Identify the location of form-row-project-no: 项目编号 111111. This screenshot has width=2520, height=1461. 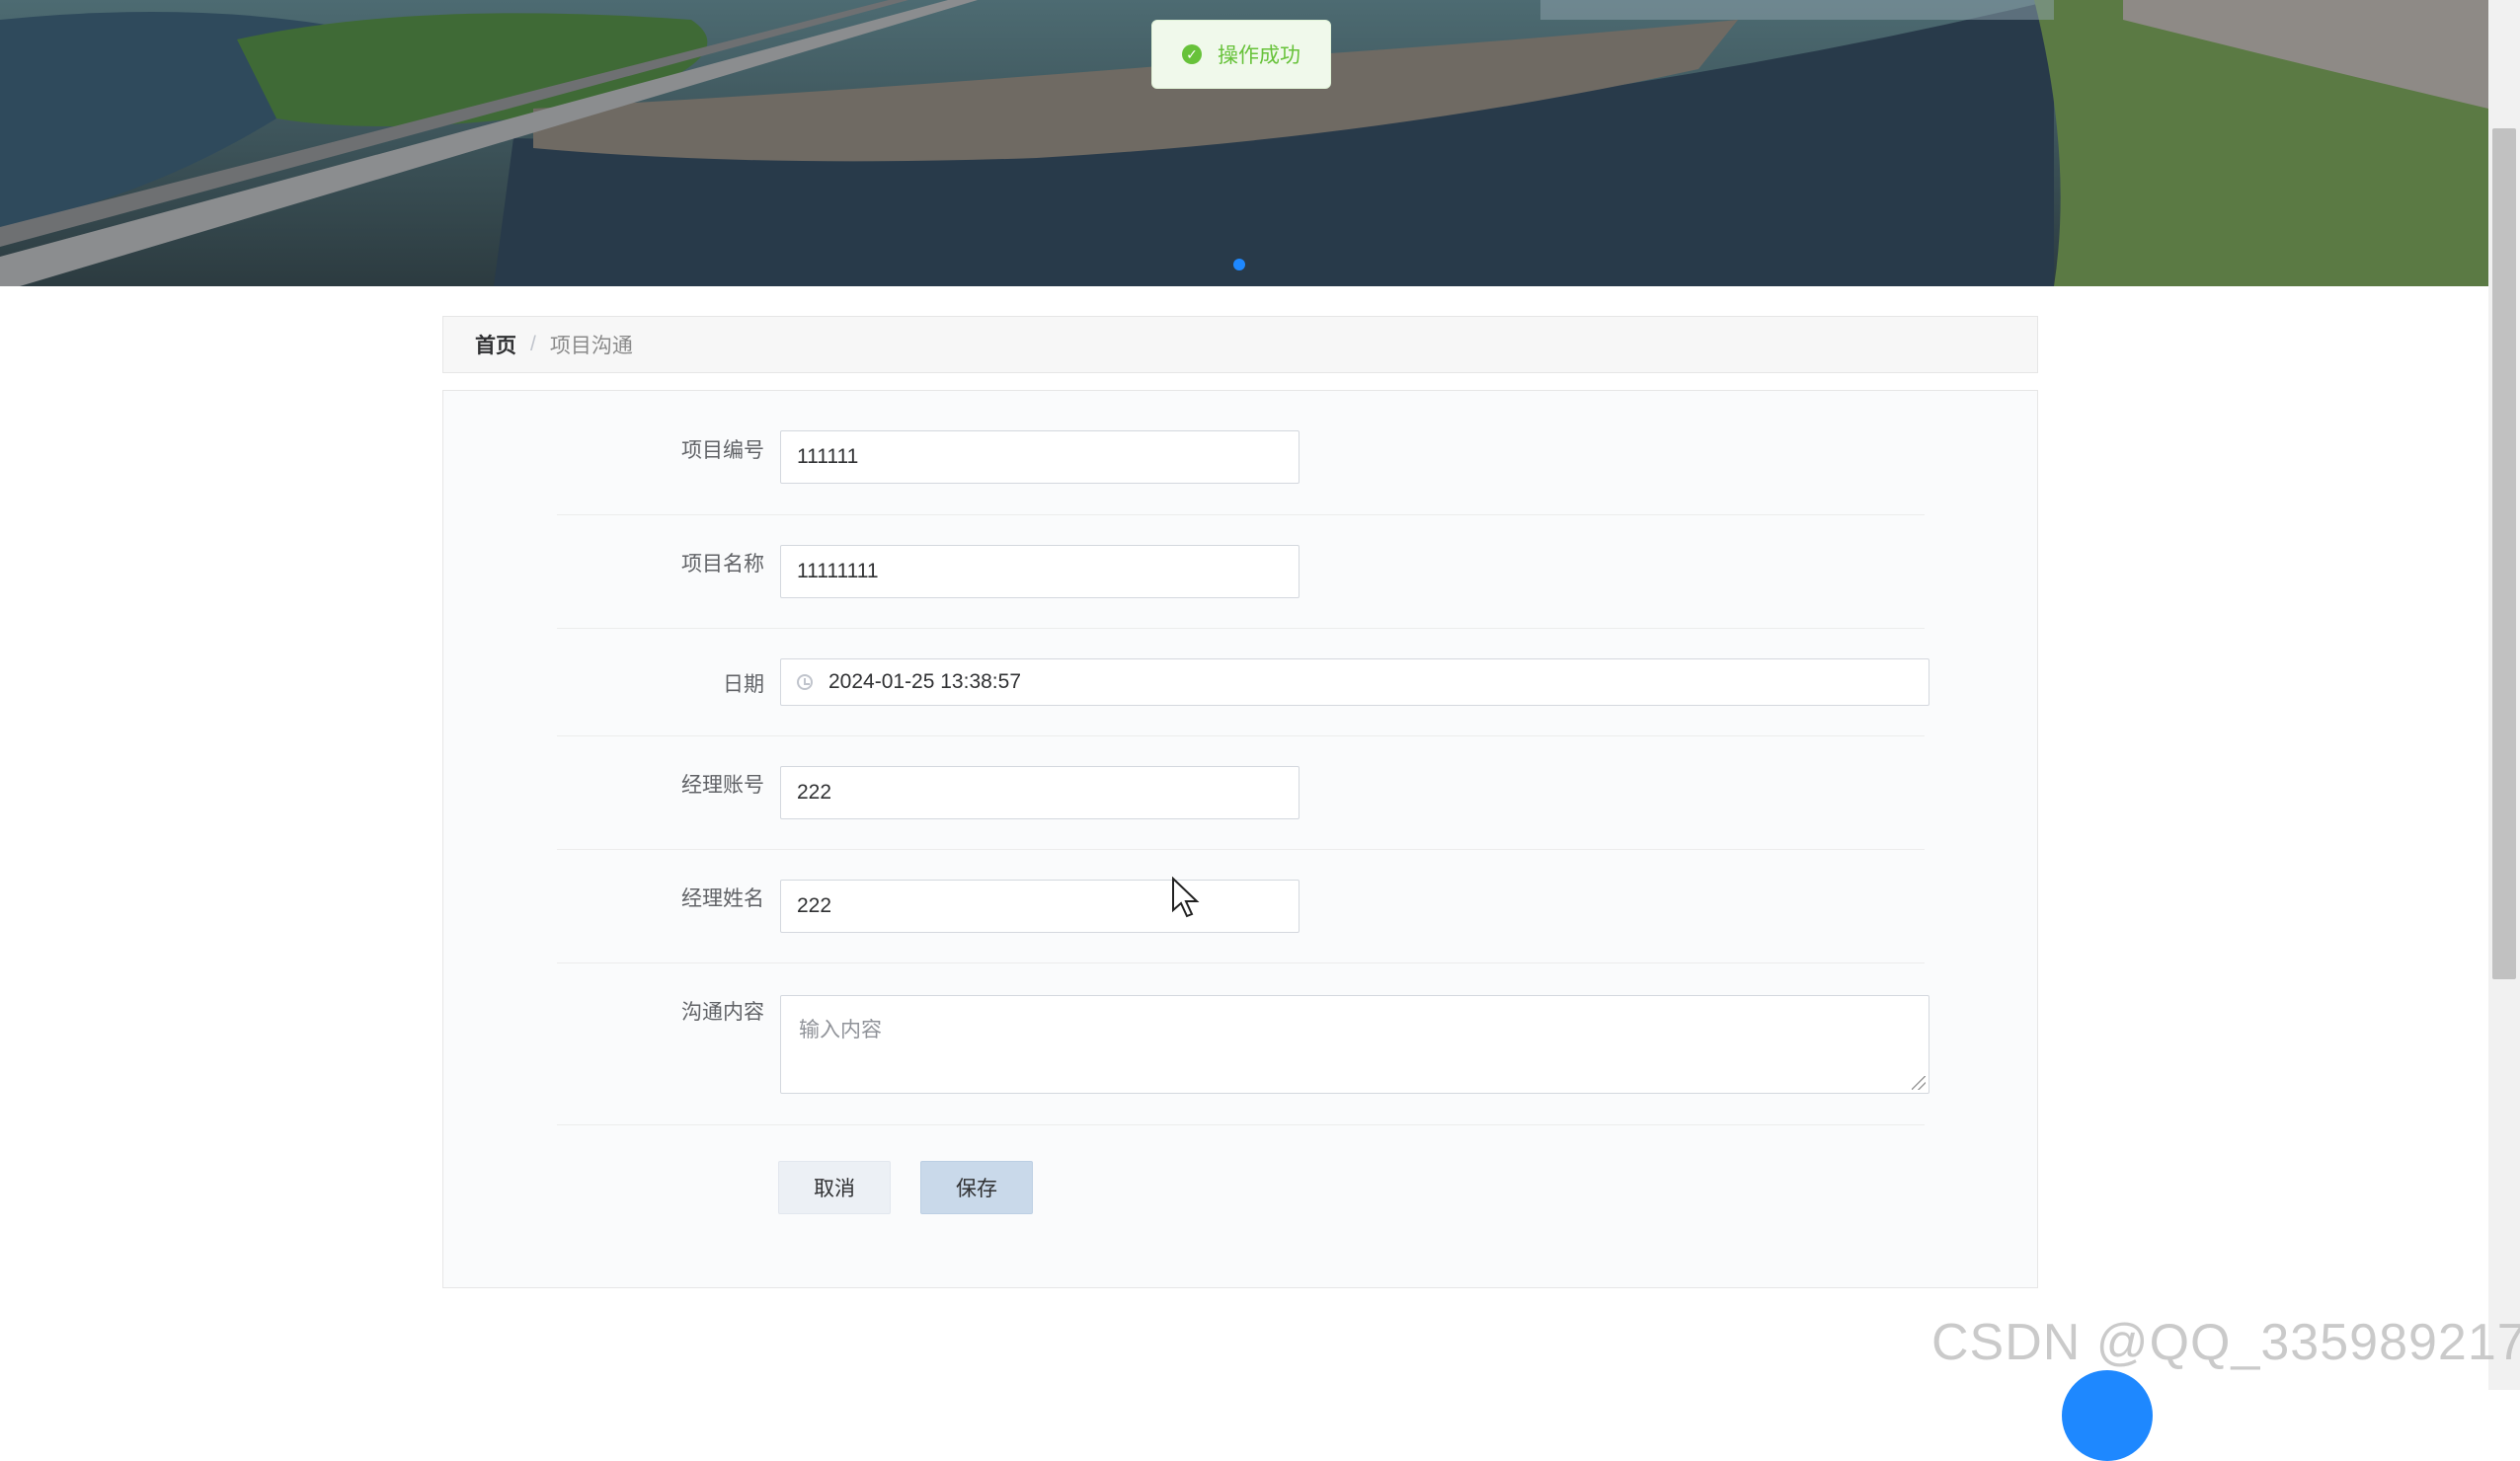
(1241, 468).